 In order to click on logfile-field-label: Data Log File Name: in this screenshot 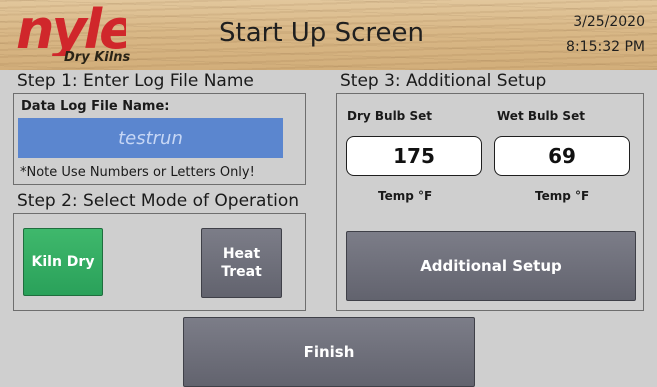, I will do `click(95, 106)`.